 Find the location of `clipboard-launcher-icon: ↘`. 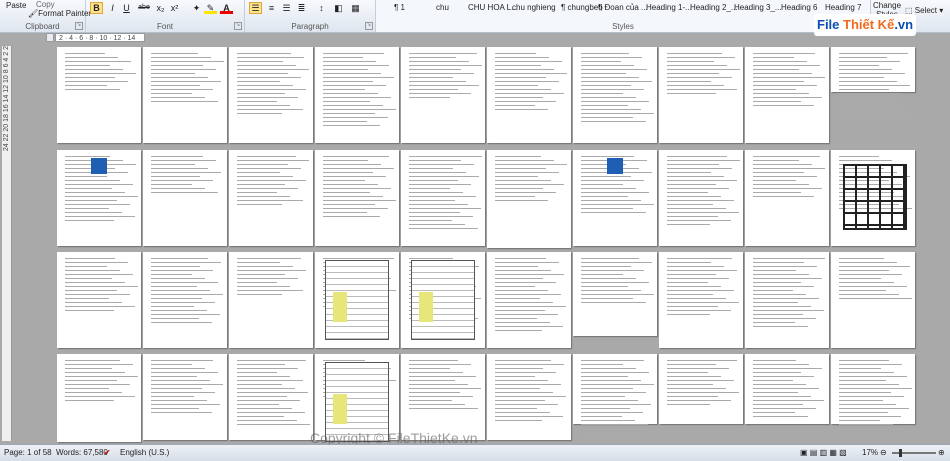

clipboard-launcher-icon: ↘ is located at coordinates (79, 26).